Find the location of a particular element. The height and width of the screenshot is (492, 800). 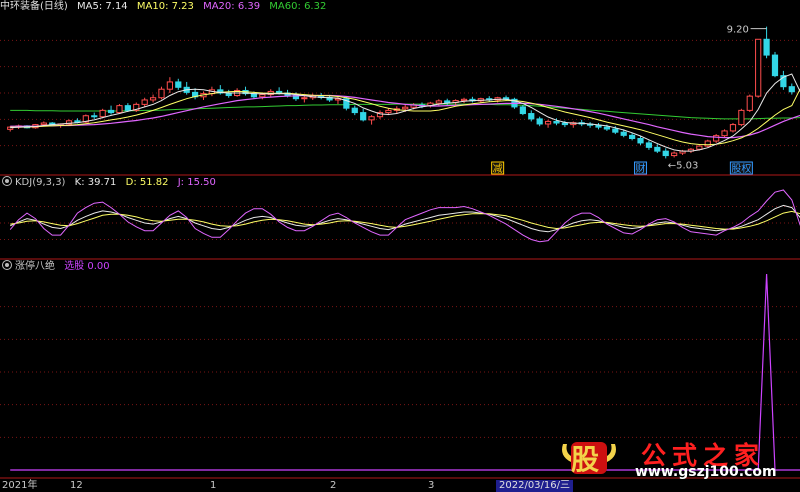

watermark-logo: 股 is located at coordinates (589, 456).